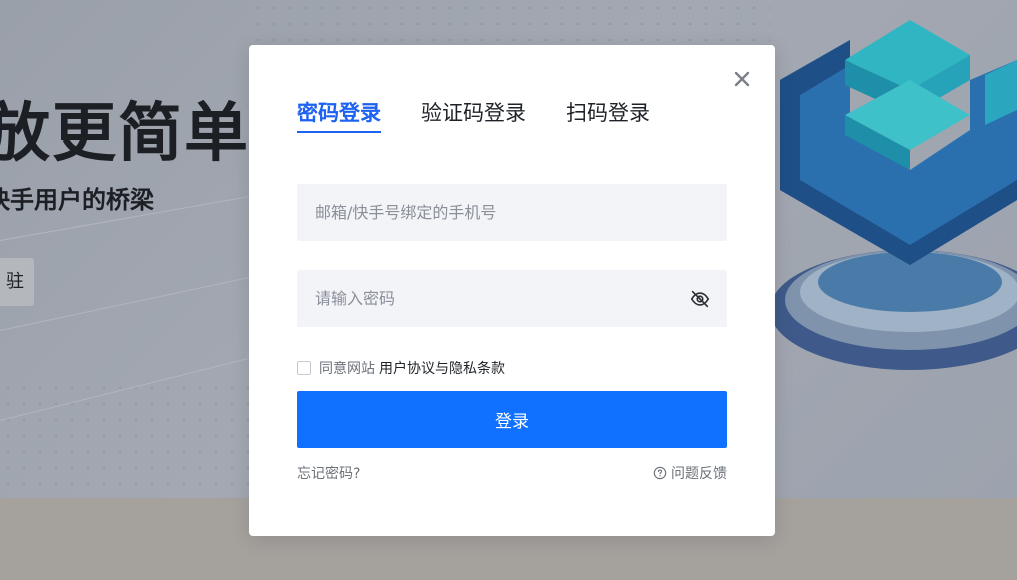 The image size is (1017, 580). I want to click on forgot-password-link: 忘记密码?, so click(328, 473).